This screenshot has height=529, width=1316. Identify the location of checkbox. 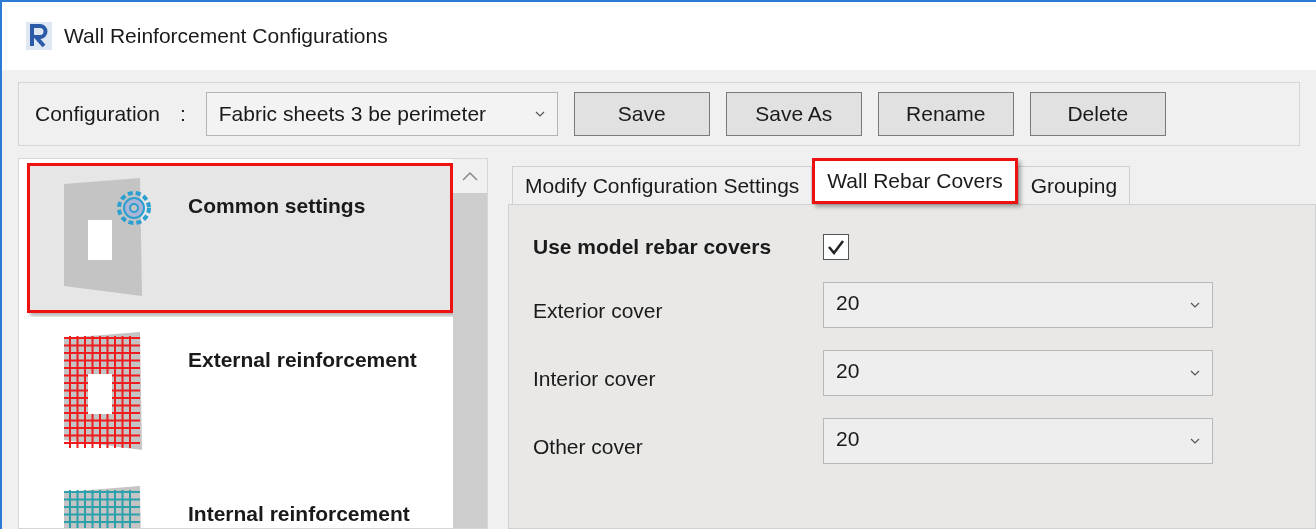
(836, 247).